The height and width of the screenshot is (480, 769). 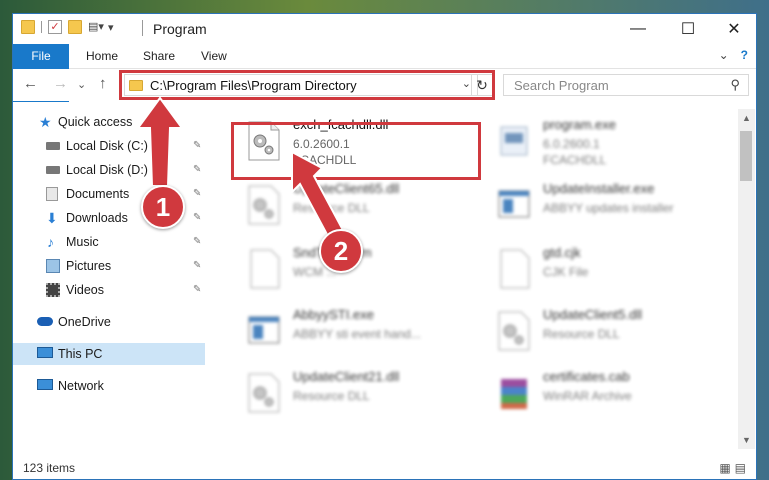 I want to click on file-icon, so click(x=265, y=269).